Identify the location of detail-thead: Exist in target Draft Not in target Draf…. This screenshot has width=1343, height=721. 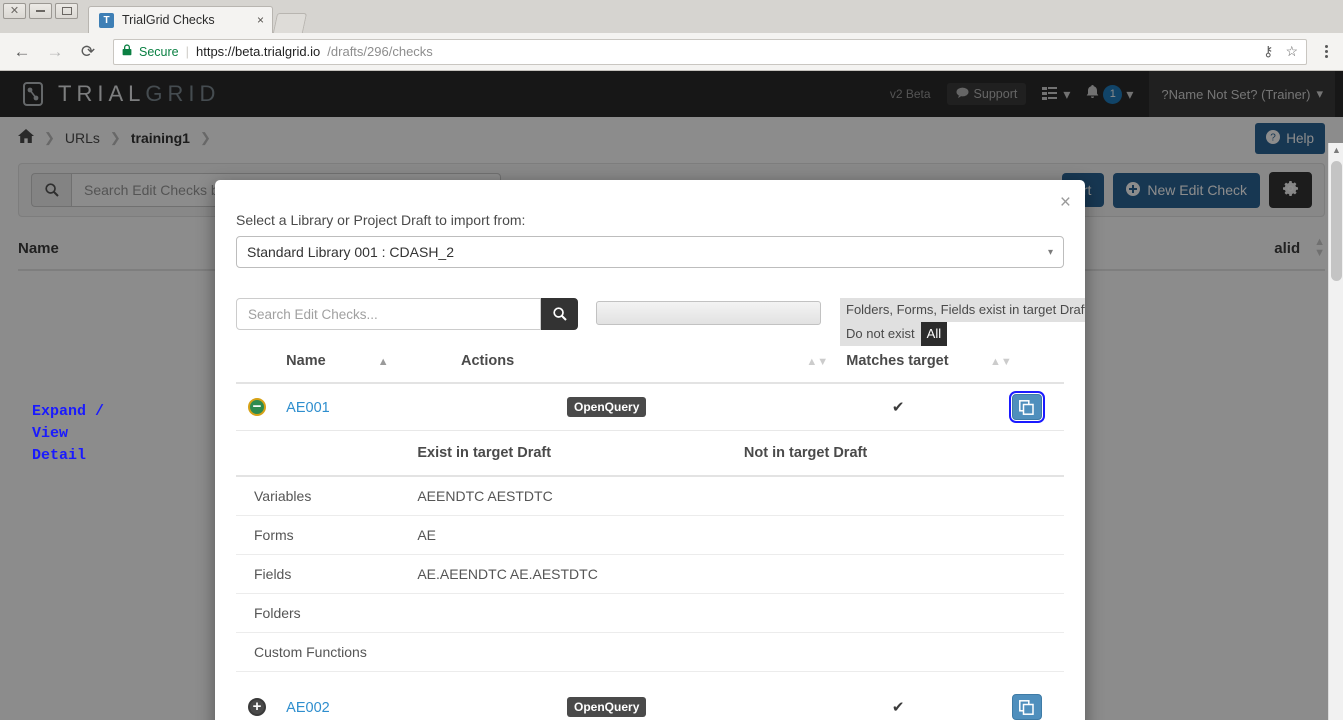
(650, 454).